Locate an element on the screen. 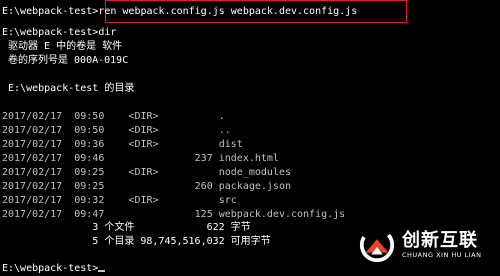 This screenshot has width=500, height=276. dir-count-summary: 5 个目录 98,745,516,032 可用字节 is located at coordinates (136, 241).